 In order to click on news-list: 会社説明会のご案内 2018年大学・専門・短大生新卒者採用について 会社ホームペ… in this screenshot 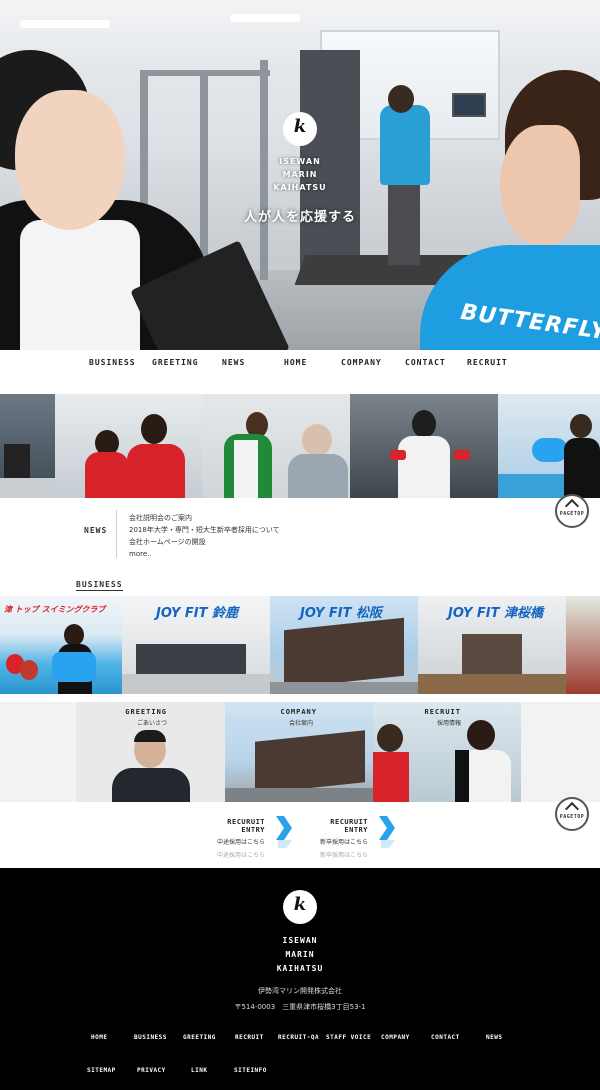, I will do `click(204, 536)`.